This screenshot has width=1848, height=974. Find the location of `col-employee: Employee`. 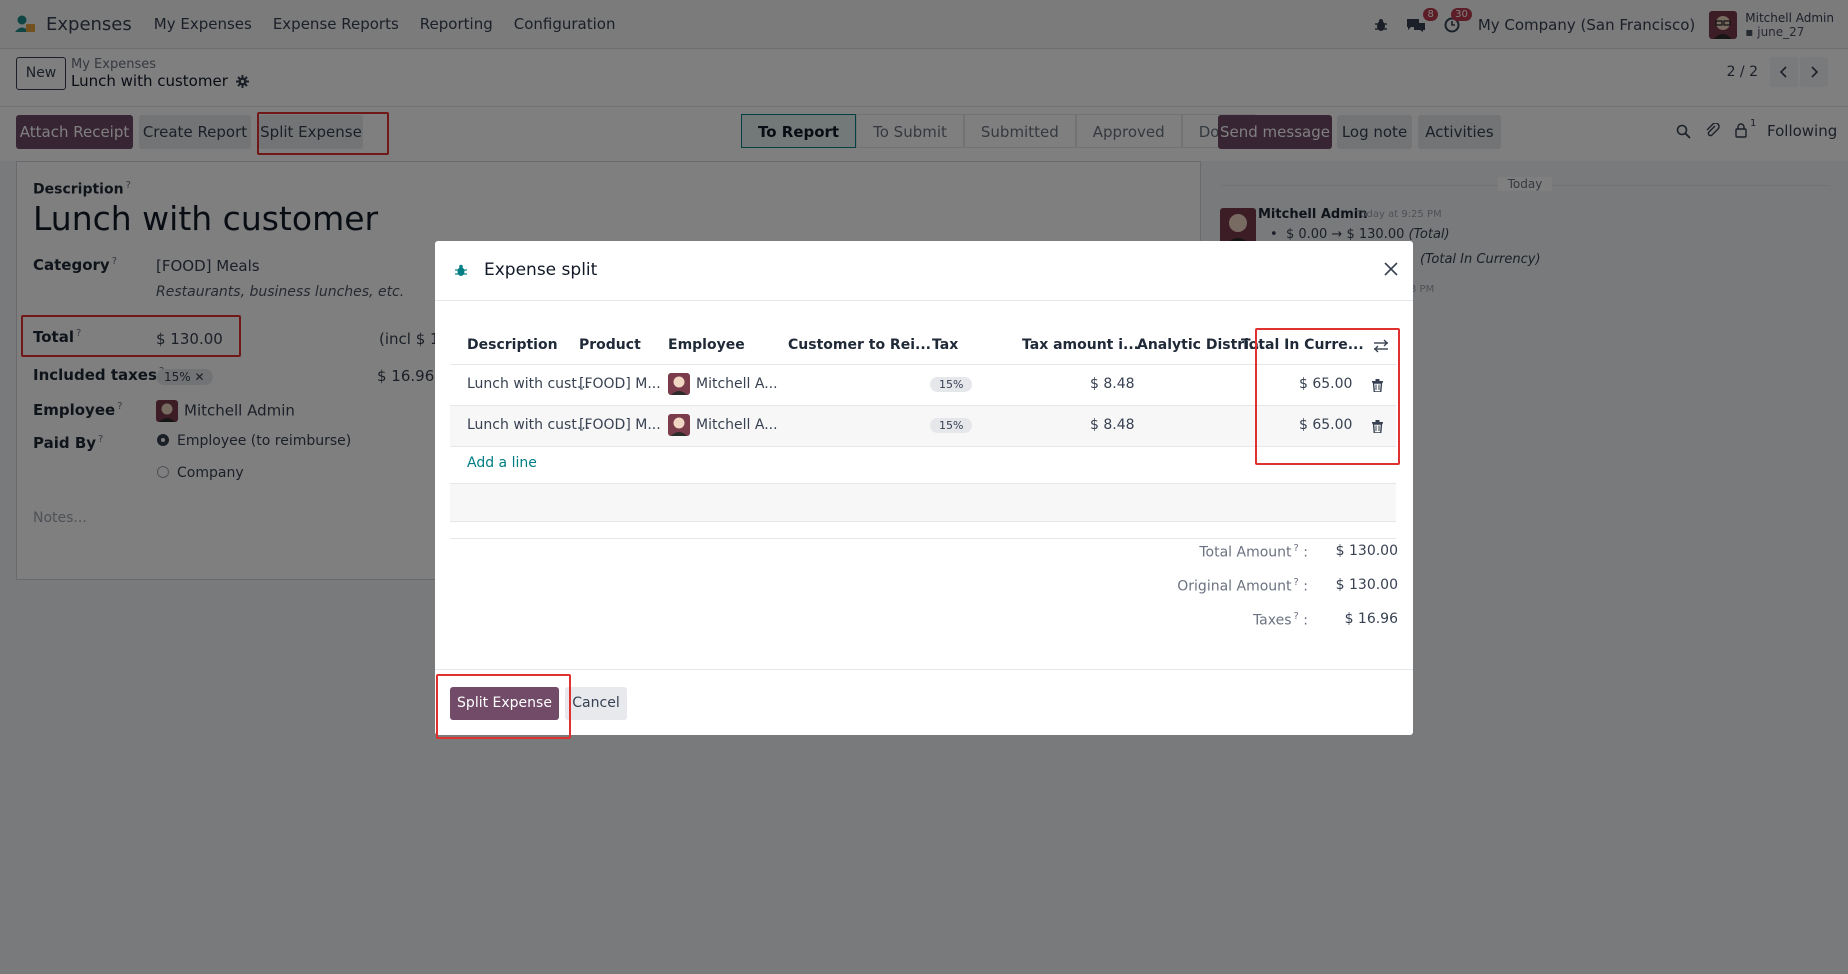

col-employee: Employee is located at coordinates (706, 345).